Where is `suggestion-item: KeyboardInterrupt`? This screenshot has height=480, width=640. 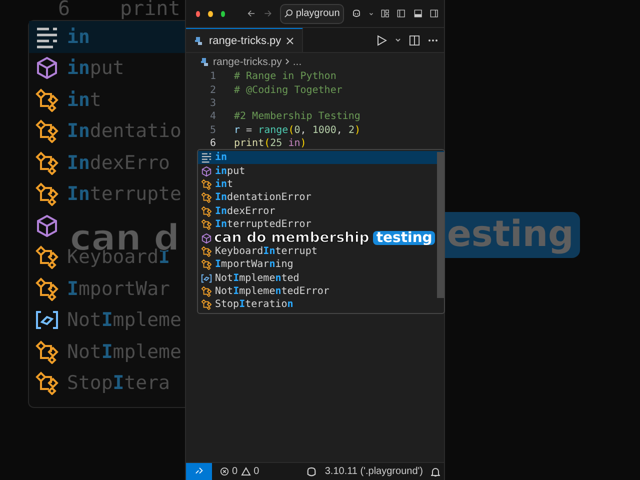
suggestion-item: KeyboardInterrupt is located at coordinates (259, 251).